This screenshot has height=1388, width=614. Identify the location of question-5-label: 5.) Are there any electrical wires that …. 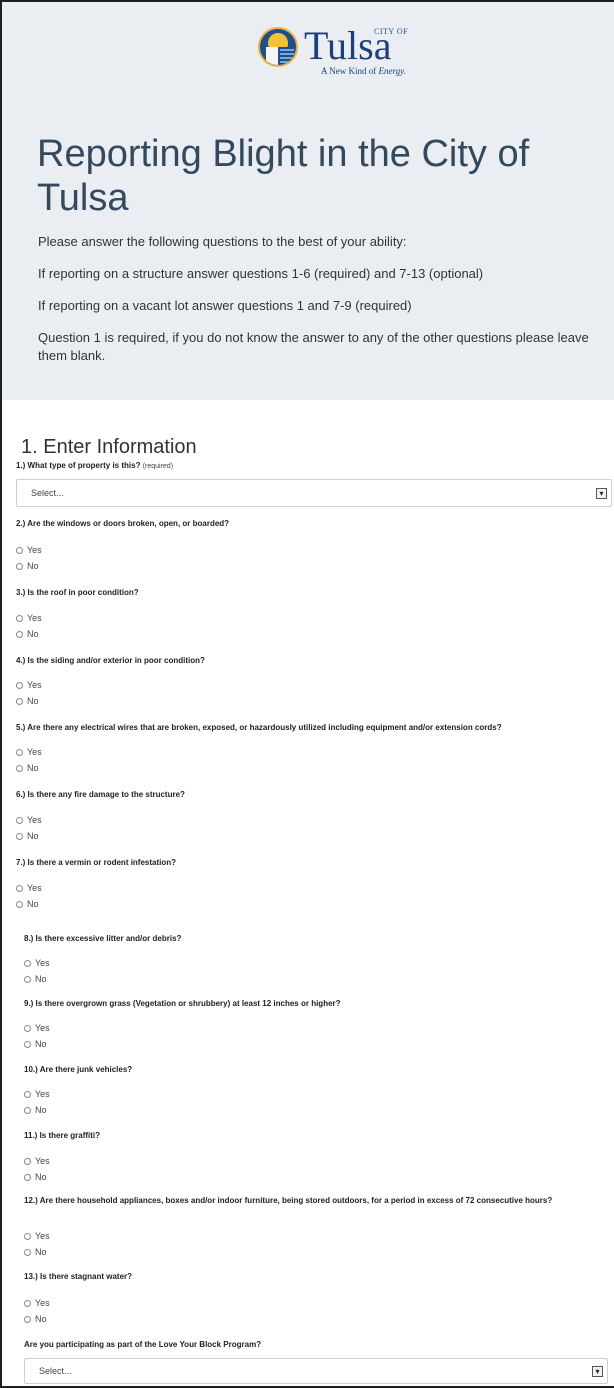
(259, 727).